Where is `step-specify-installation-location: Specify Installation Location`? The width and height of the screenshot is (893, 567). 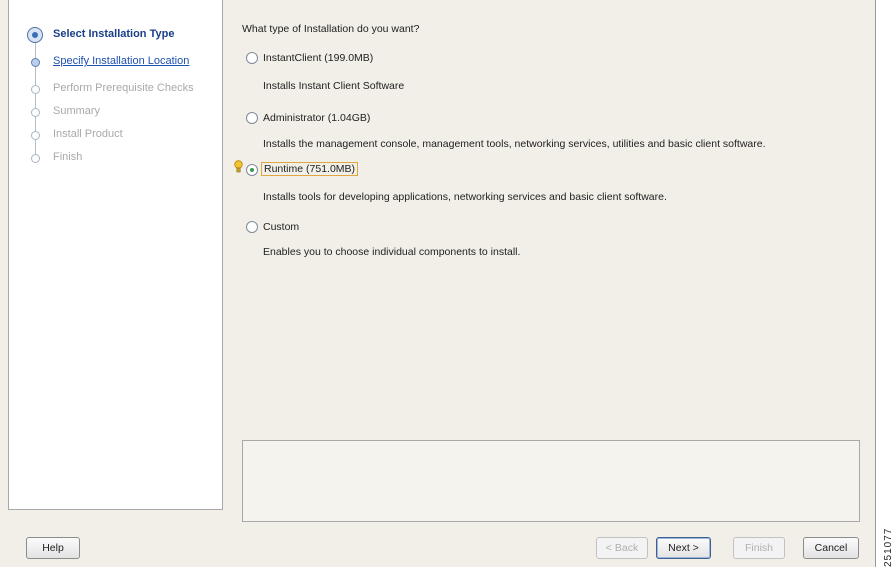 step-specify-installation-location: Specify Installation Location is located at coordinates (114, 66).